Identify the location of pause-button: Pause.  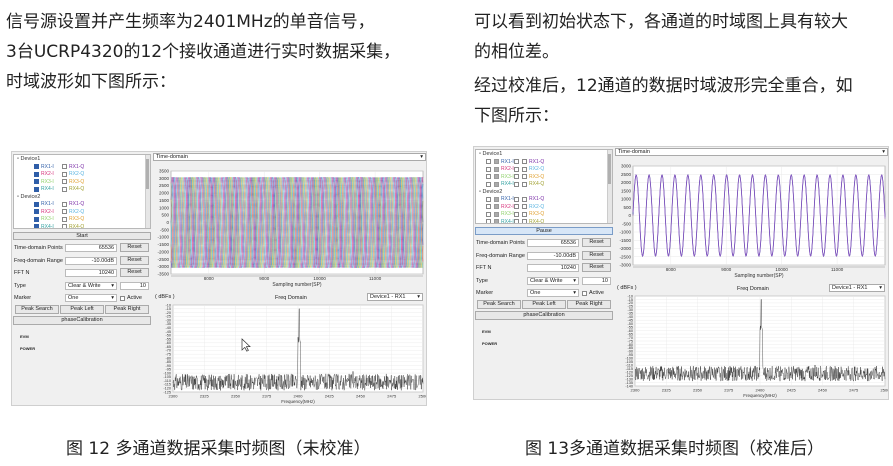
(544, 231).